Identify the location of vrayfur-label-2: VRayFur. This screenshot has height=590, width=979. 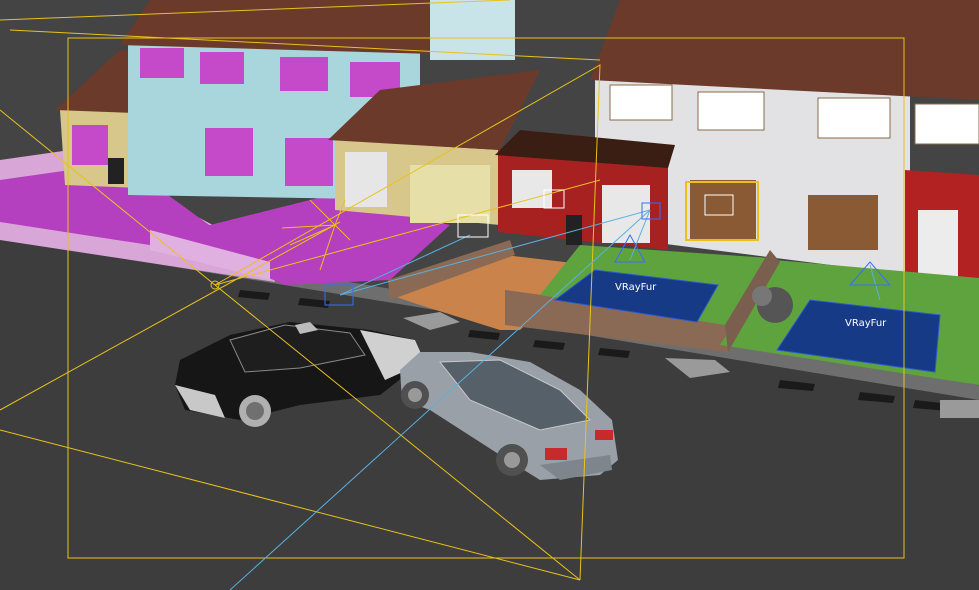
(866, 323).